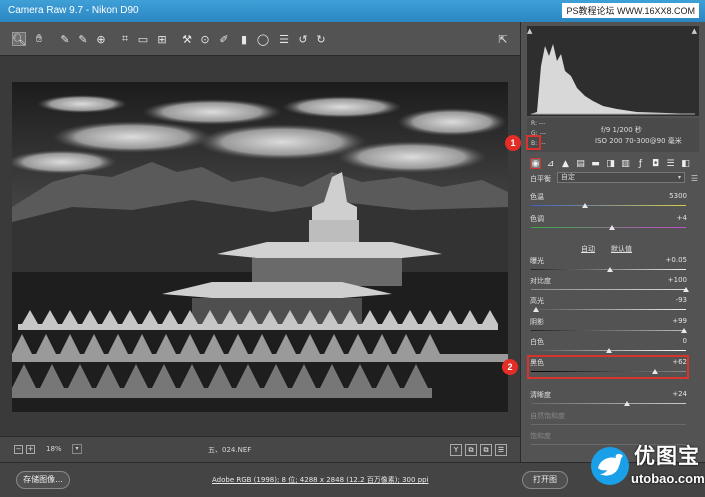 The height and width of the screenshot is (497, 705). What do you see at coordinates (610, 466) in the screenshot?
I see `bird-logo-icon` at bounding box center [610, 466].